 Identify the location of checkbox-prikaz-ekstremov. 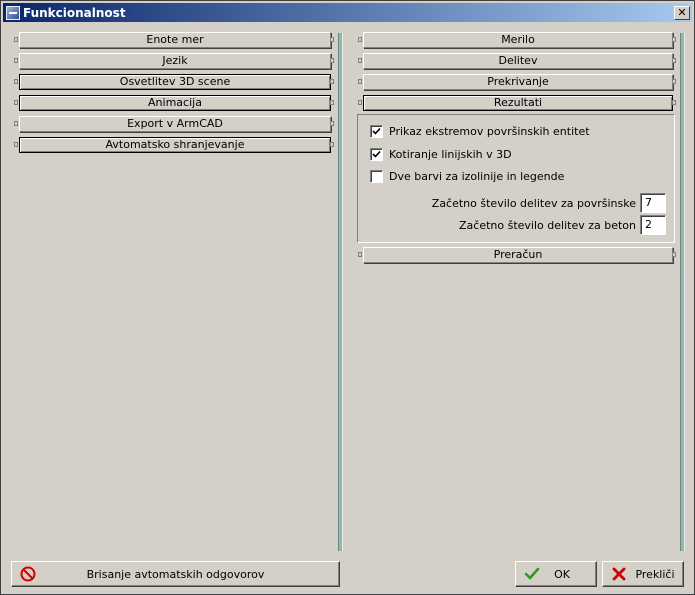
(376, 131).